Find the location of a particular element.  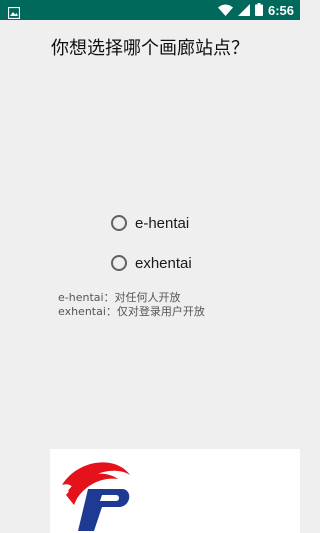

logo-icon is located at coordinates (96, 493).